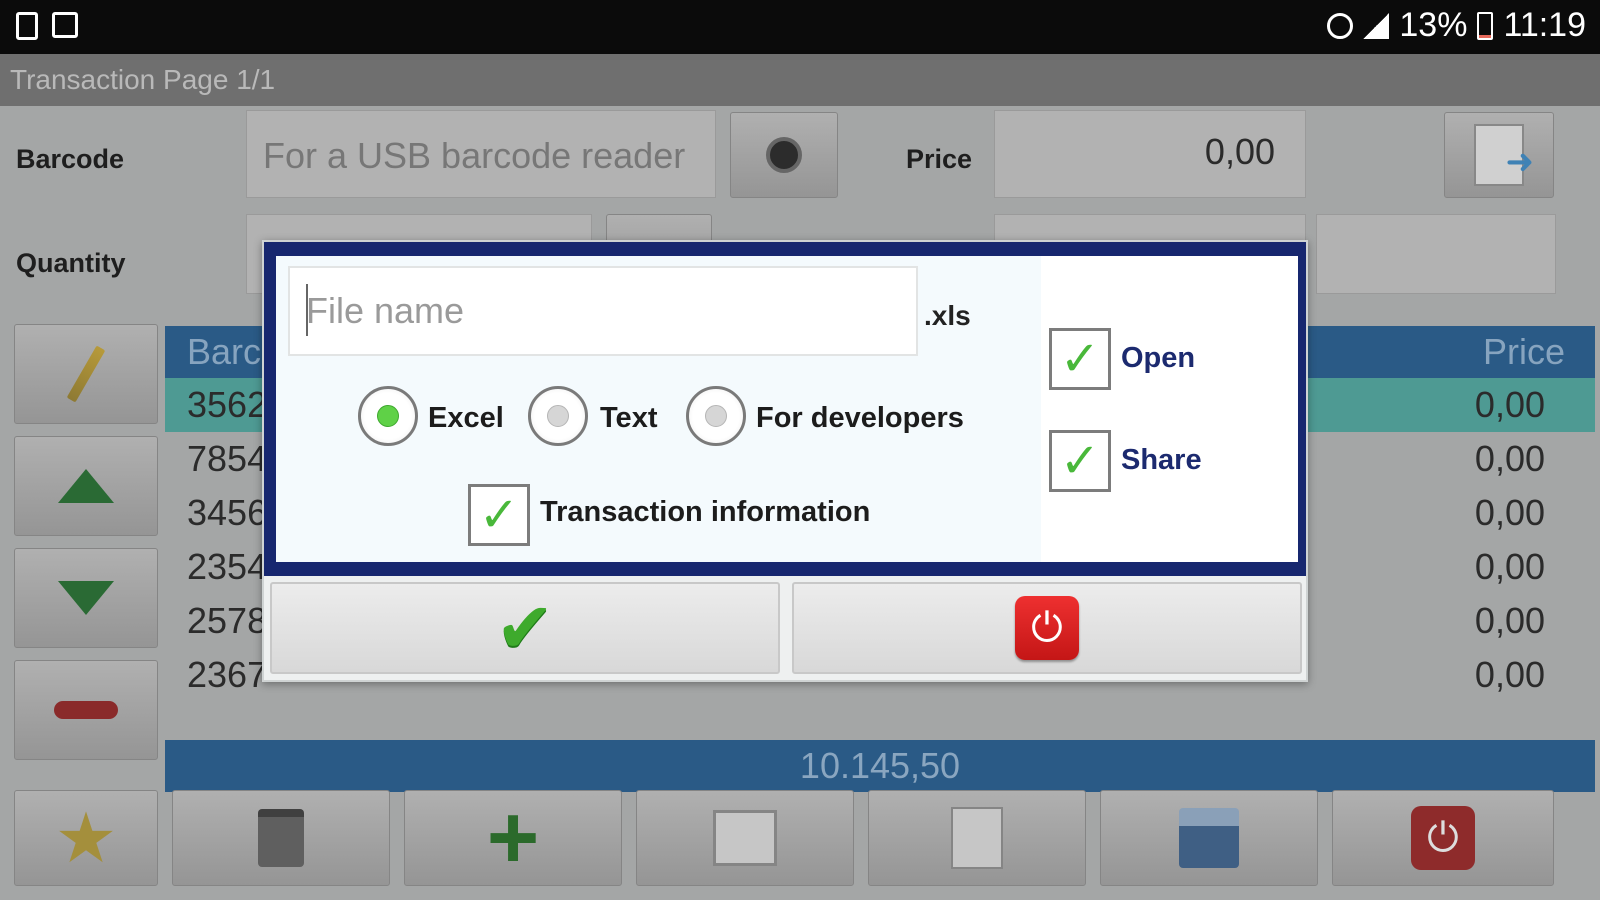 The width and height of the screenshot is (1600, 900). What do you see at coordinates (1169, 409) in the screenshot?
I see `dialog-options: ✓ Open ✓ Share` at bounding box center [1169, 409].